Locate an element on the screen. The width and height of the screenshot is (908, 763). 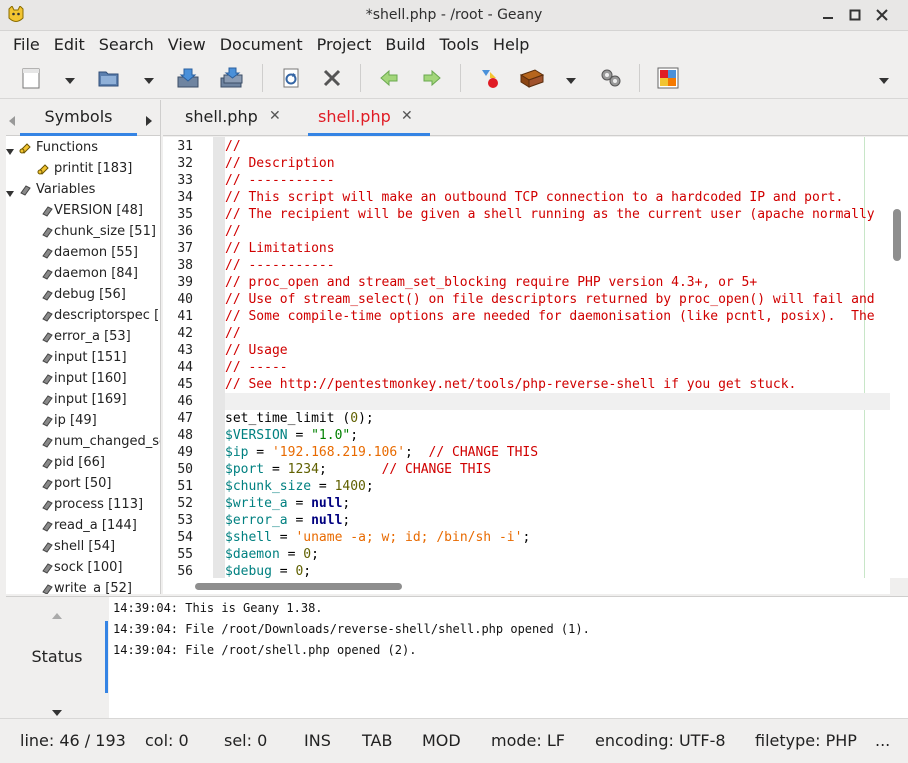
minimize-button is located at coordinates (828, 15).